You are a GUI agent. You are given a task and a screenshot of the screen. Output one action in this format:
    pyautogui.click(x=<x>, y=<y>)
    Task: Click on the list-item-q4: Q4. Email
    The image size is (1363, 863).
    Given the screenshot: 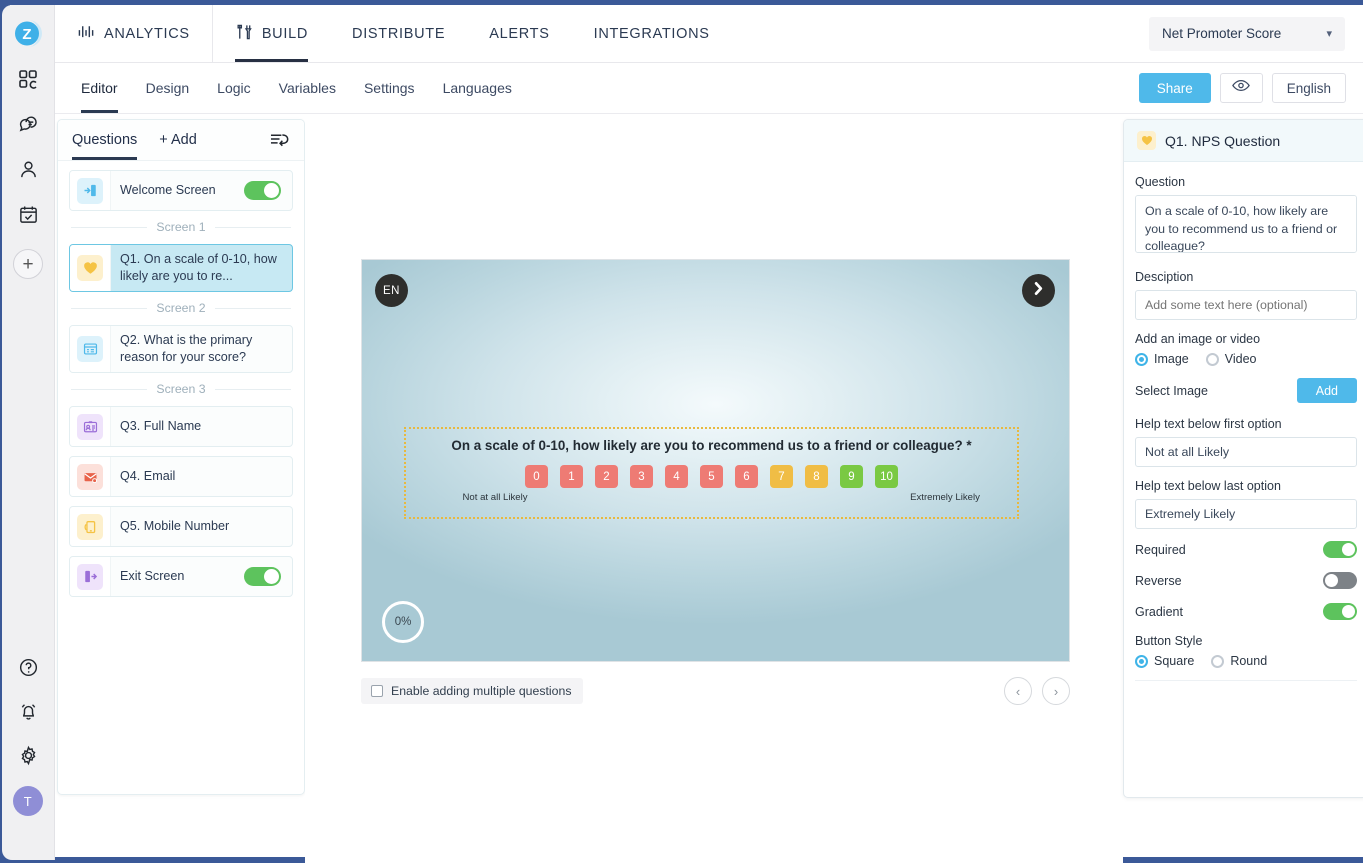 What is the action you would take?
    pyautogui.click(x=181, y=476)
    